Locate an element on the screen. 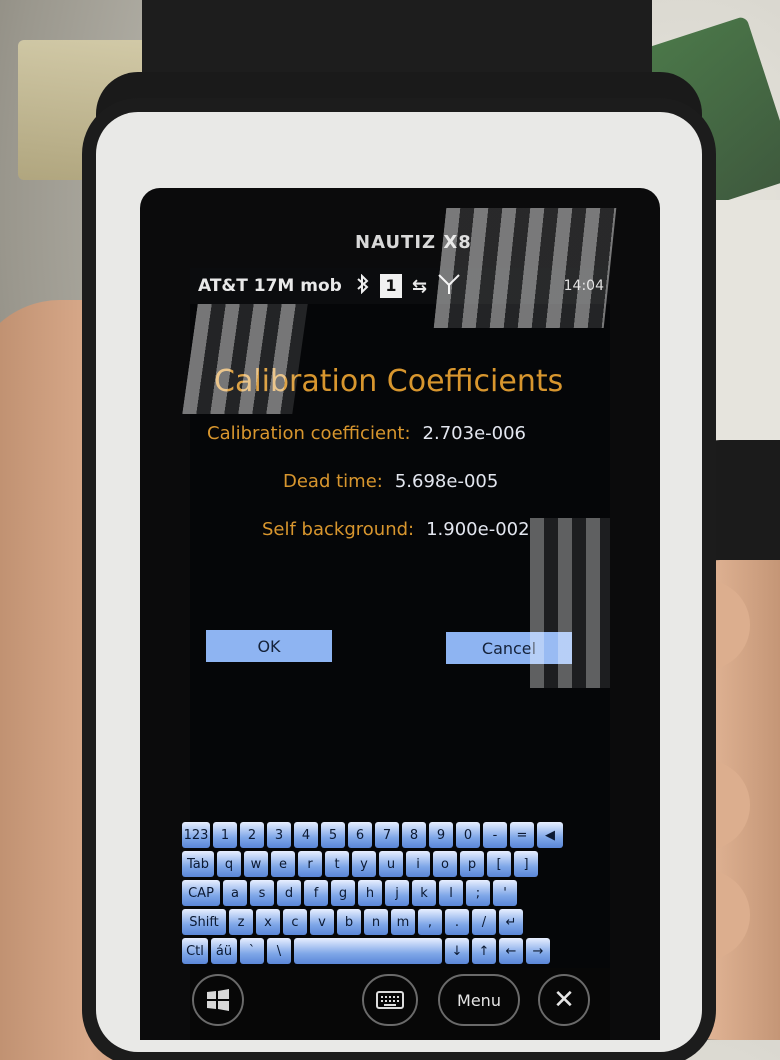 The height and width of the screenshot is (1060, 780). keyboard-key is located at coordinates (368, 951).